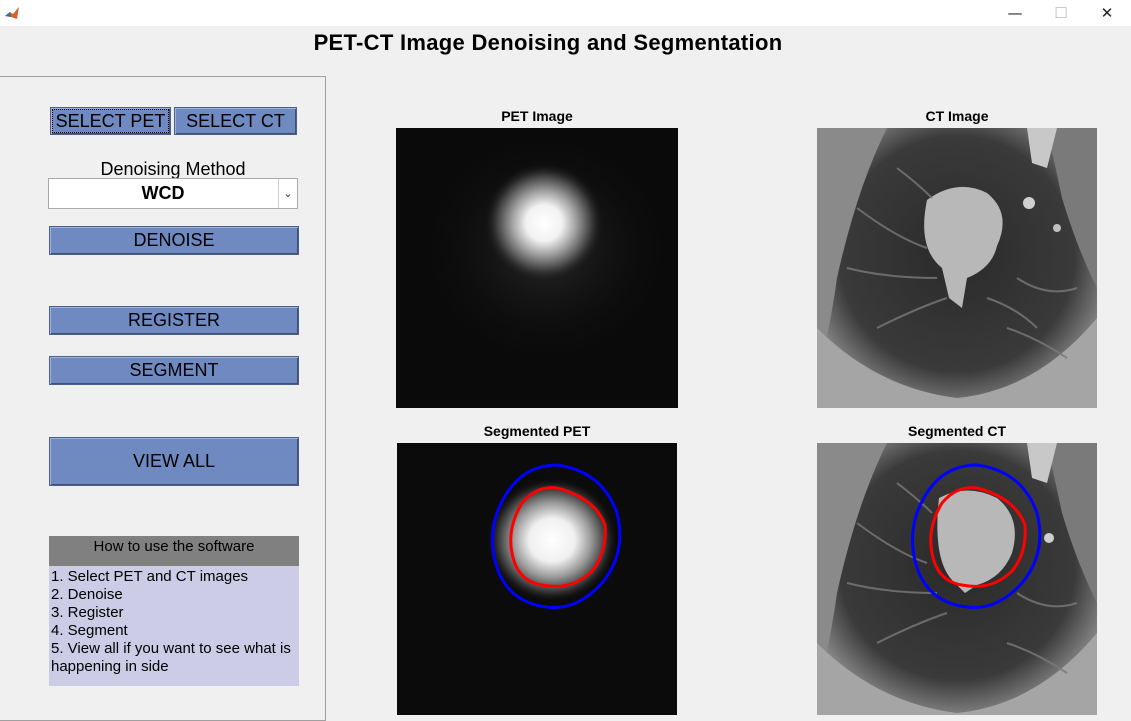 The height and width of the screenshot is (721, 1131). Describe the element at coordinates (174, 240) in the screenshot. I see `denoise-button: DENOISE` at that location.